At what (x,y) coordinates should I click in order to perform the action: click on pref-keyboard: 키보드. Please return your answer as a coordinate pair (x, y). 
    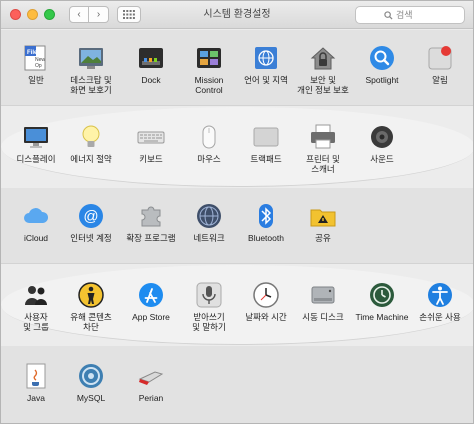
    Looking at the image, I should click on (151, 143).